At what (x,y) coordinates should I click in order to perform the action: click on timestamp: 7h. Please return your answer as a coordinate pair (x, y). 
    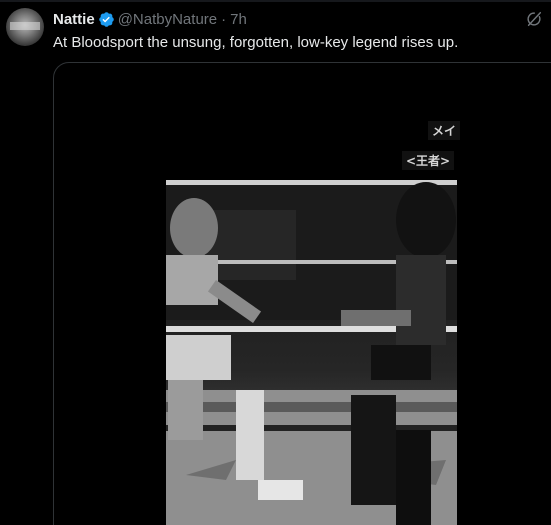
    Looking at the image, I should click on (238, 19).